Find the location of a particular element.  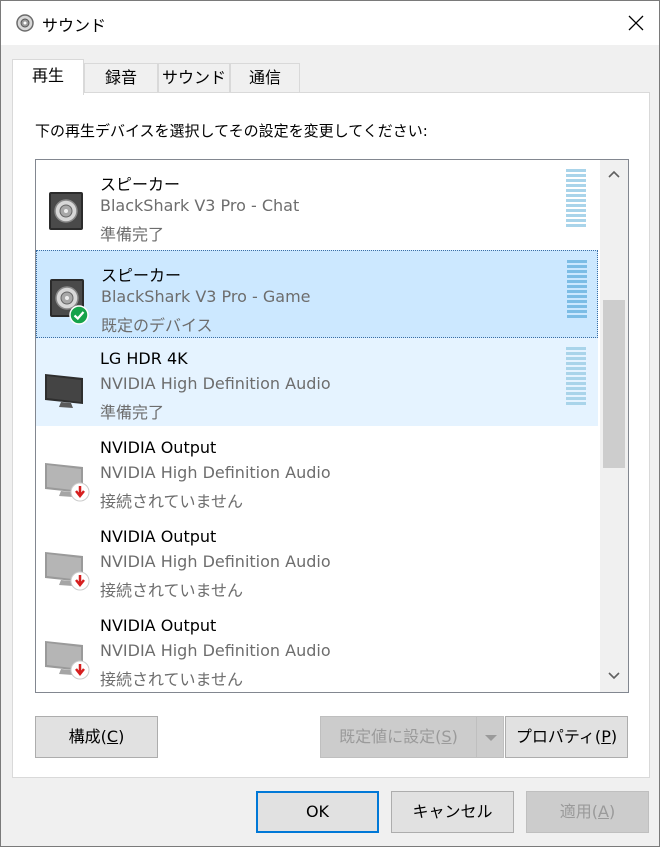

tab-communications: 通信 is located at coordinates (265, 78).